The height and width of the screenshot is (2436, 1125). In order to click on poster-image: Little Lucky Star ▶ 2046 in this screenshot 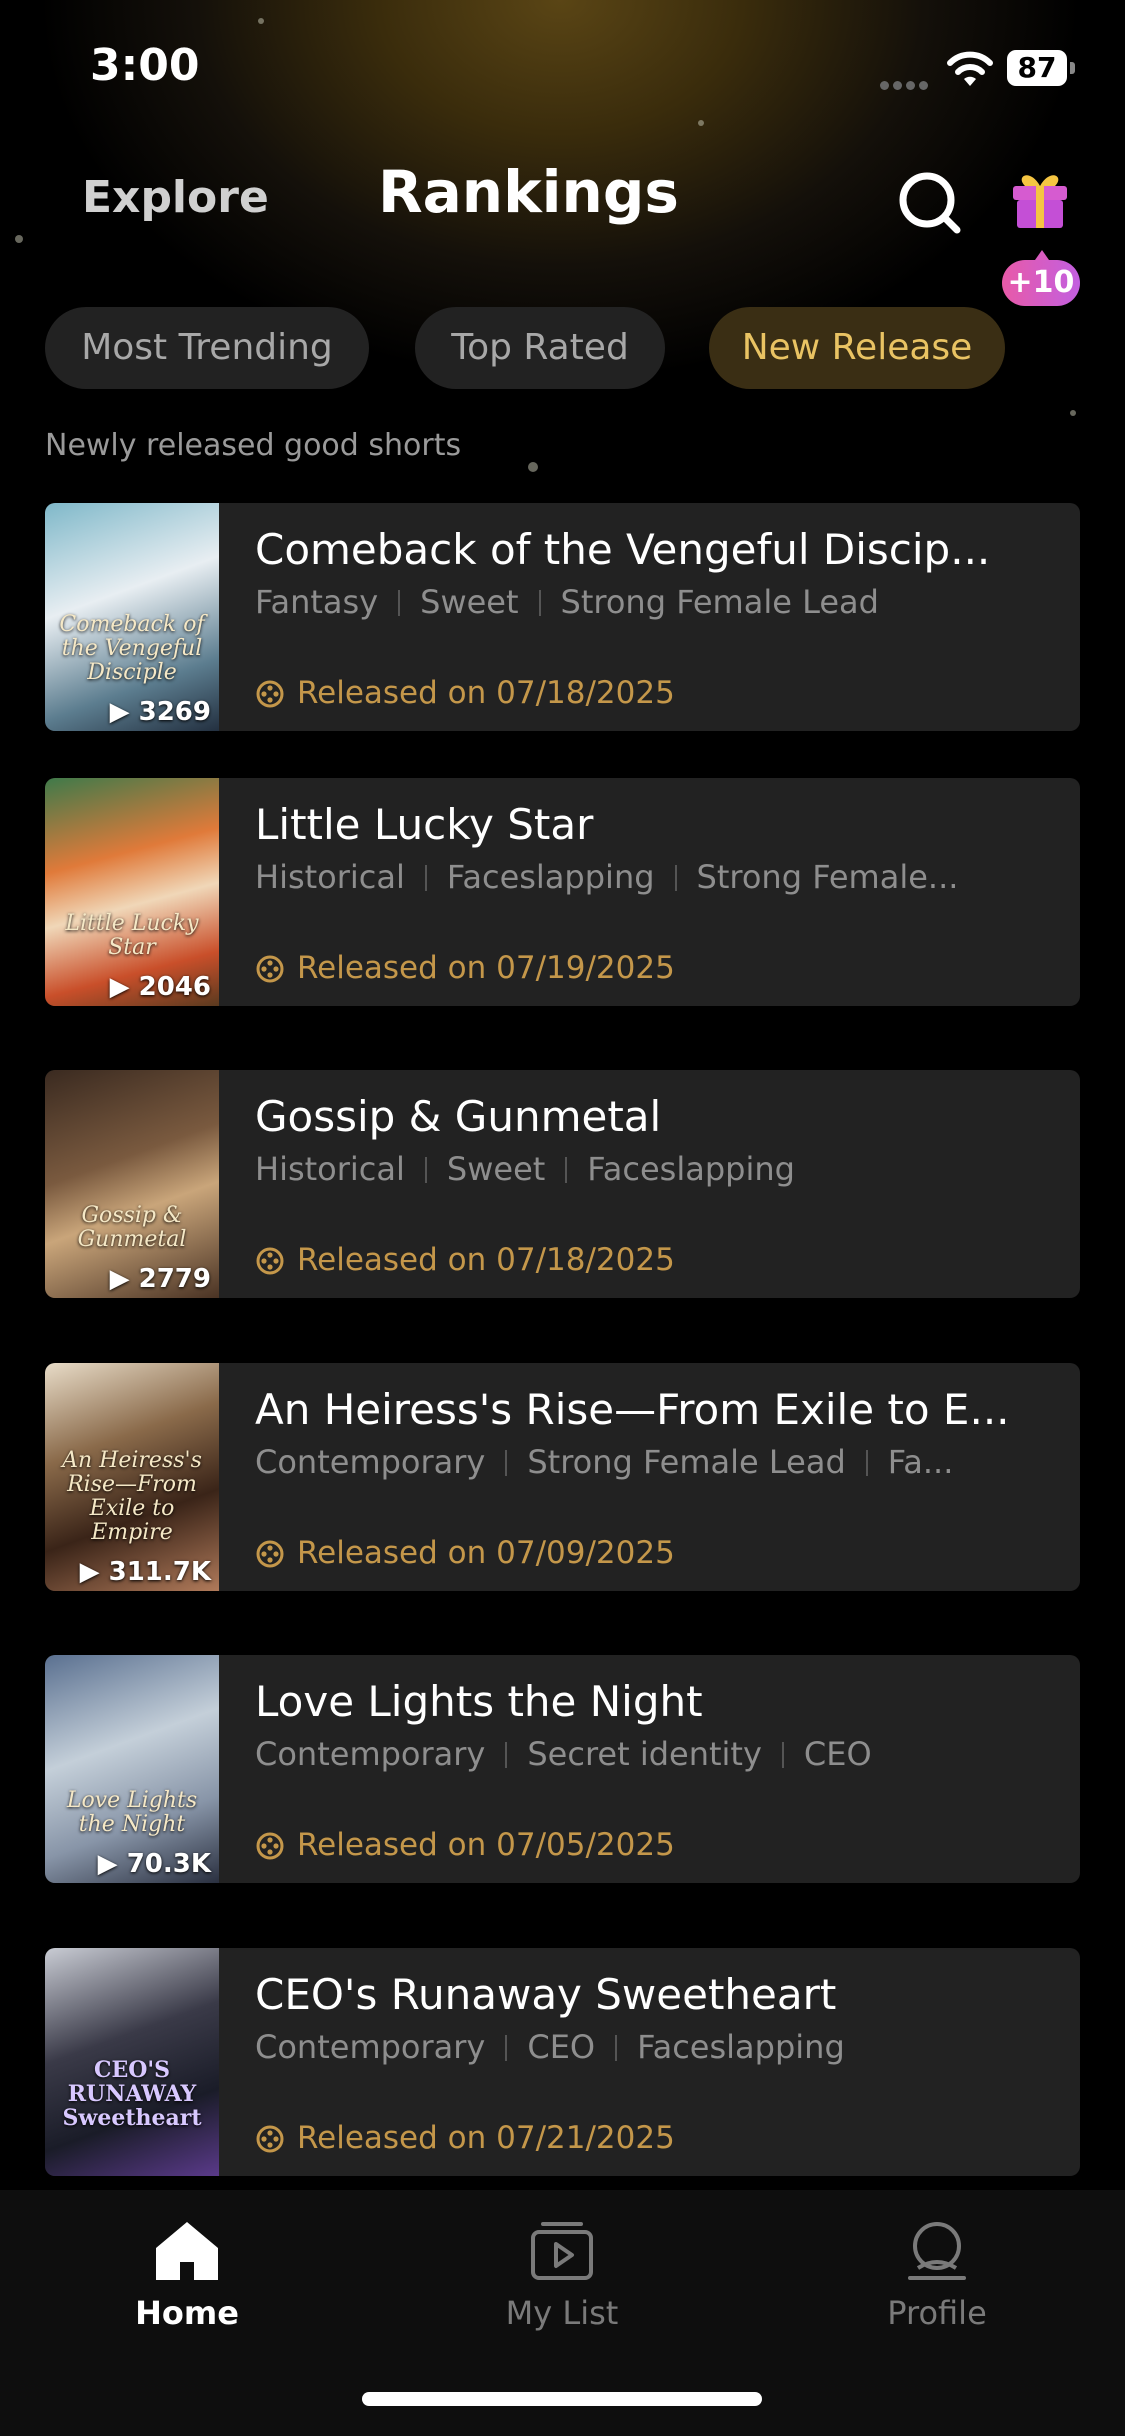, I will do `click(132, 892)`.